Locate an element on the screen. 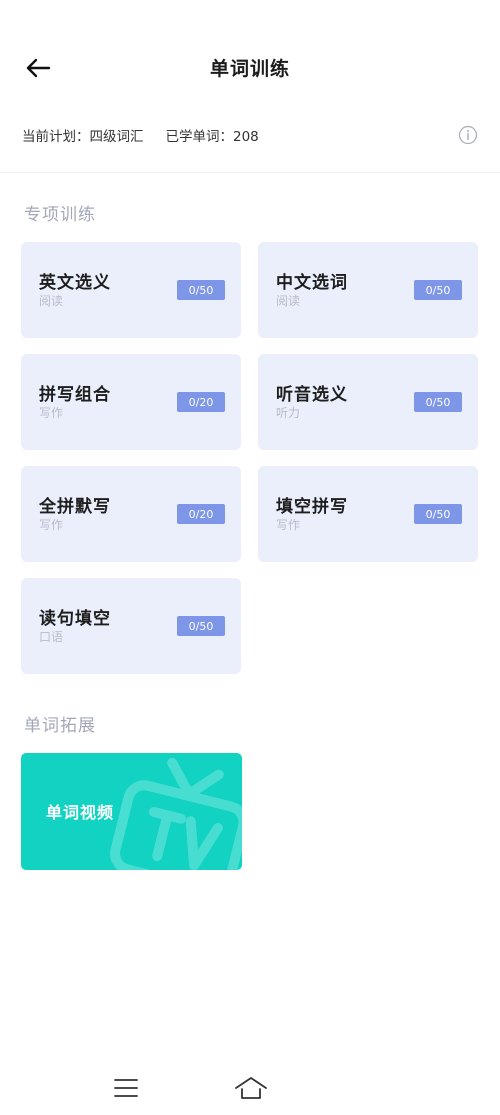 The image size is (500, 1115). menu-icon is located at coordinates (126, 1088).